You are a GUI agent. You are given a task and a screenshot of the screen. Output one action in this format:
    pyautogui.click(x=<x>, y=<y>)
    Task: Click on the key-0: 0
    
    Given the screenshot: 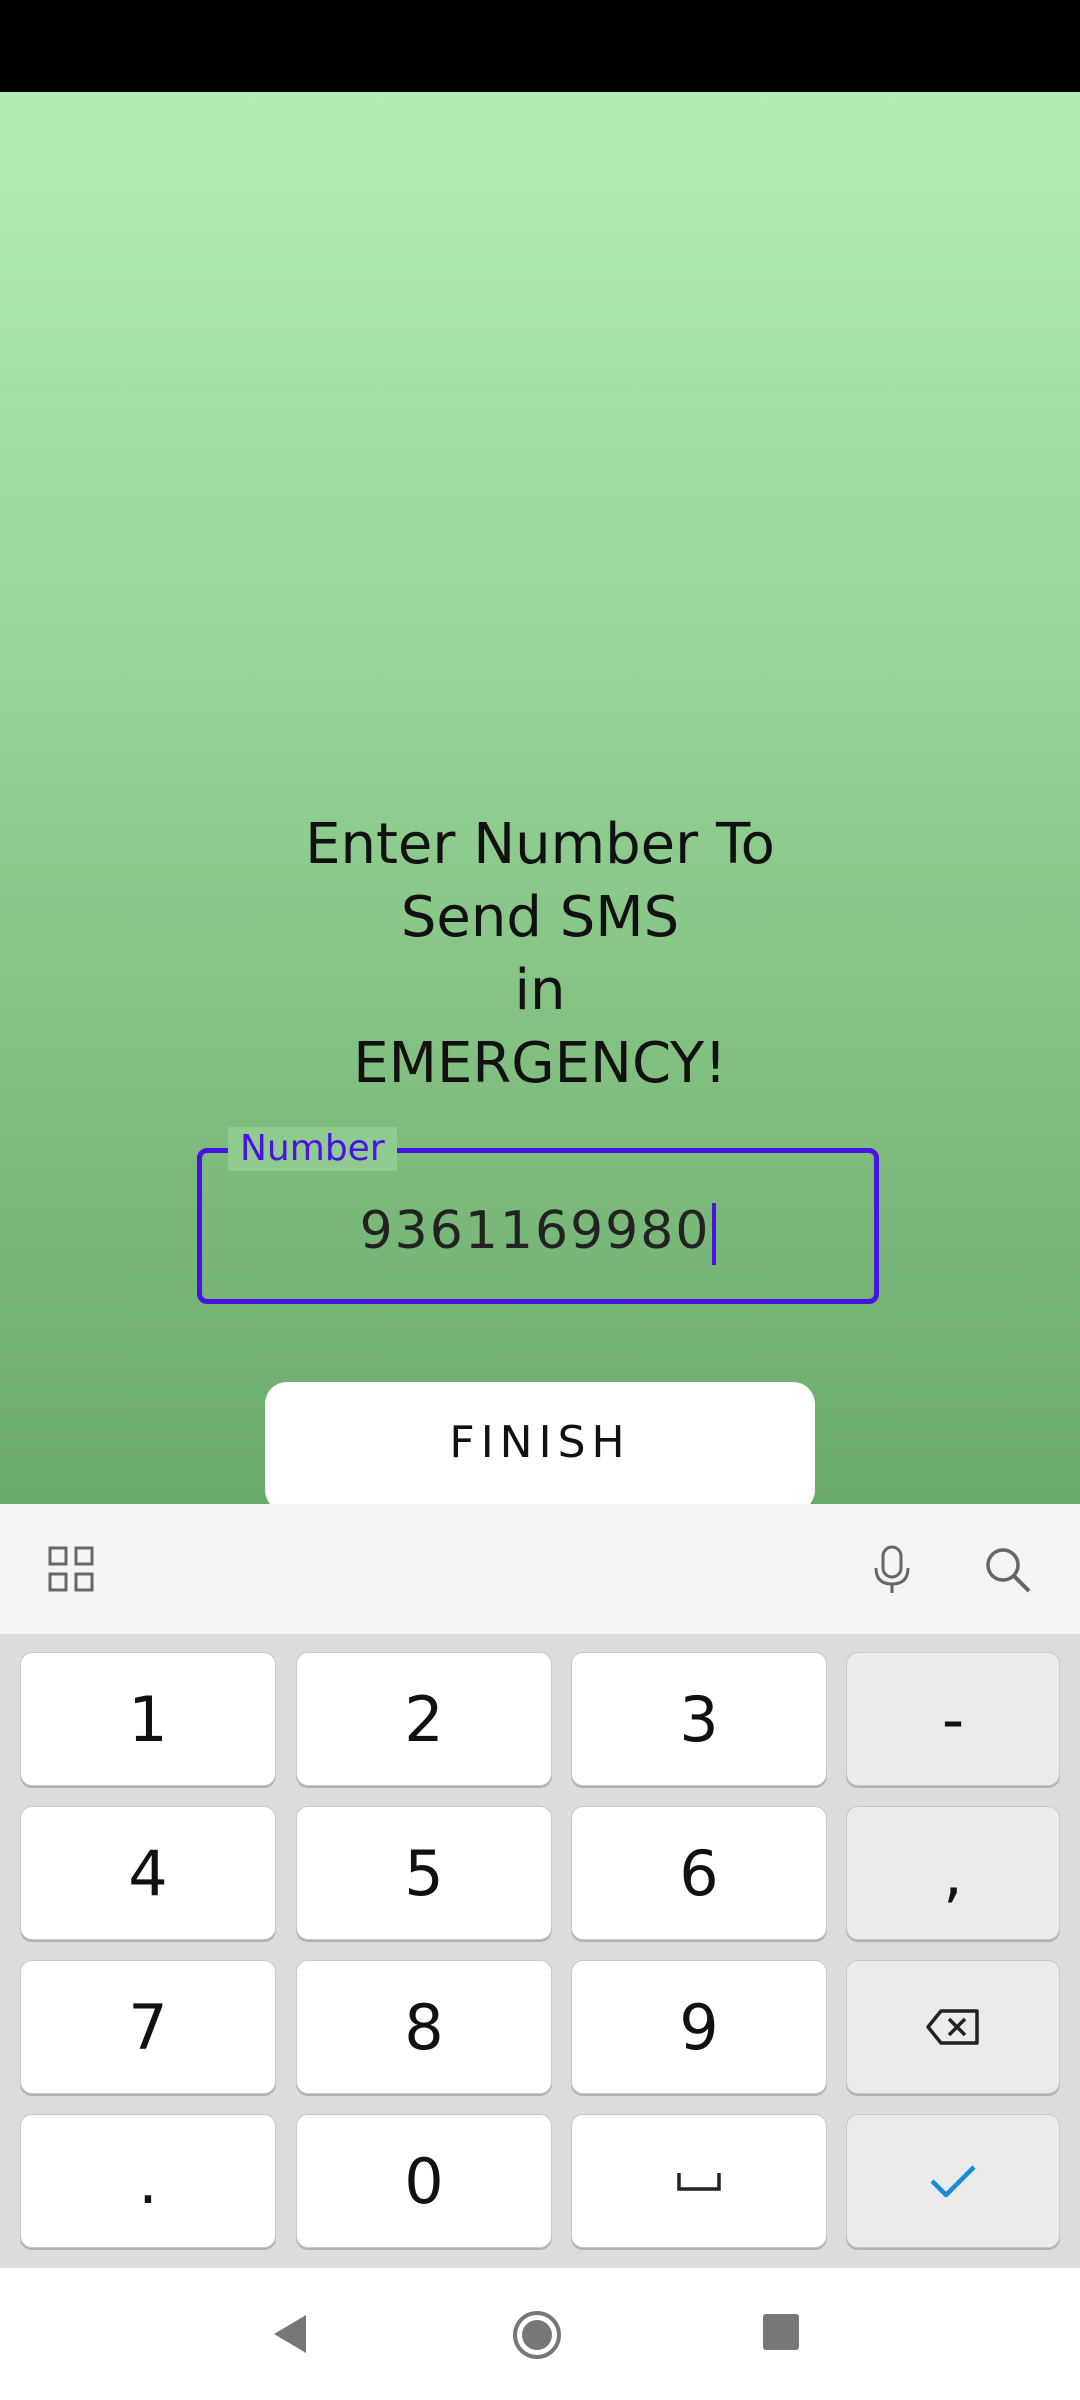 What is the action you would take?
    pyautogui.click(x=424, y=2181)
    